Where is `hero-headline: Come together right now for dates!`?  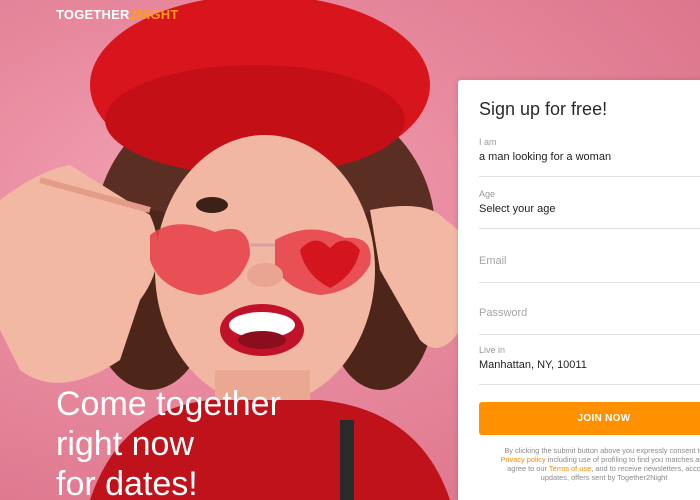
hero-headline: Come together right now for dates! is located at coordinates (168, 442).